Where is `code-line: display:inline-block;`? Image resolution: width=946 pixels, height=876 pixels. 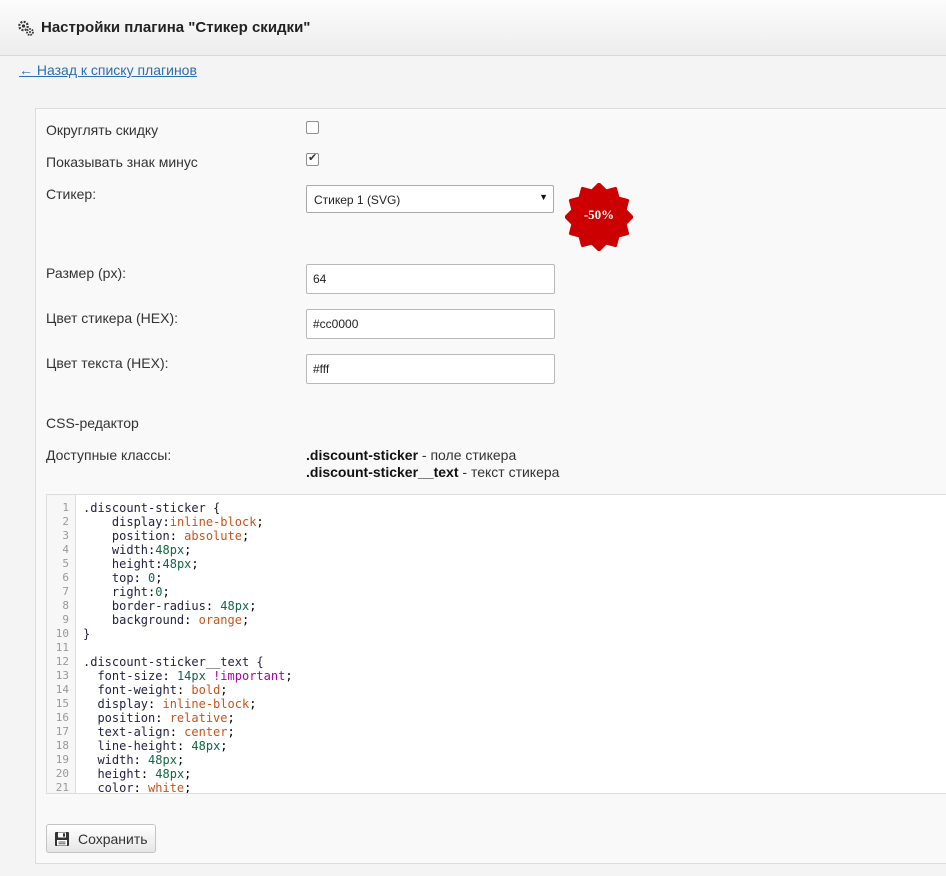
code-line: display:inline-block; is located at coordinates (187, 522).